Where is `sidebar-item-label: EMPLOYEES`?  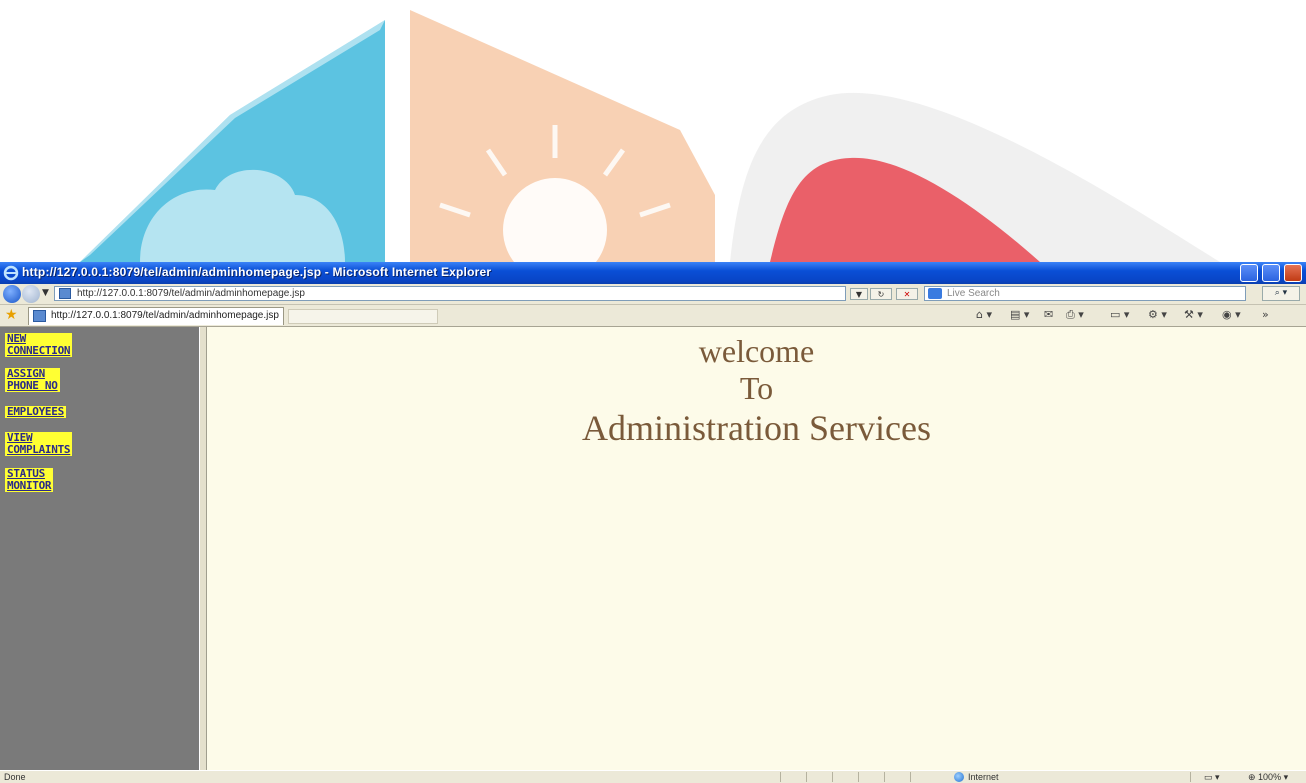
sidebar-item-label: EMPLOYEES is located at coordinates (35, 411).